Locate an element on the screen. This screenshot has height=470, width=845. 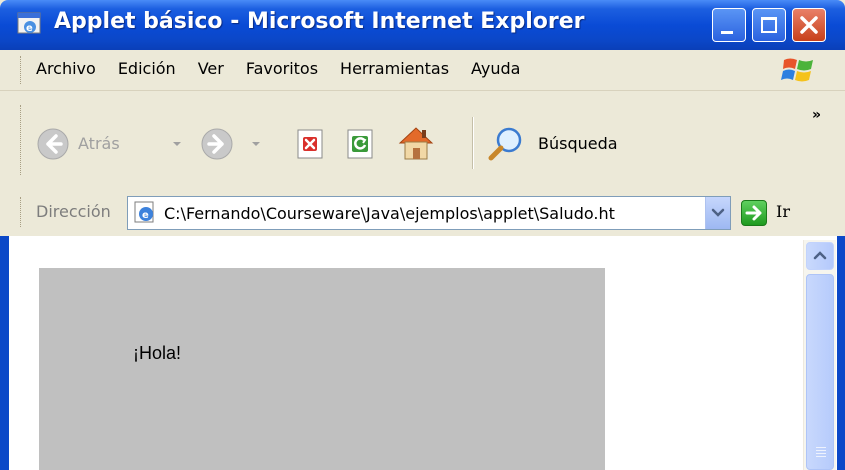
close-button is located at coordinates (809, 25).